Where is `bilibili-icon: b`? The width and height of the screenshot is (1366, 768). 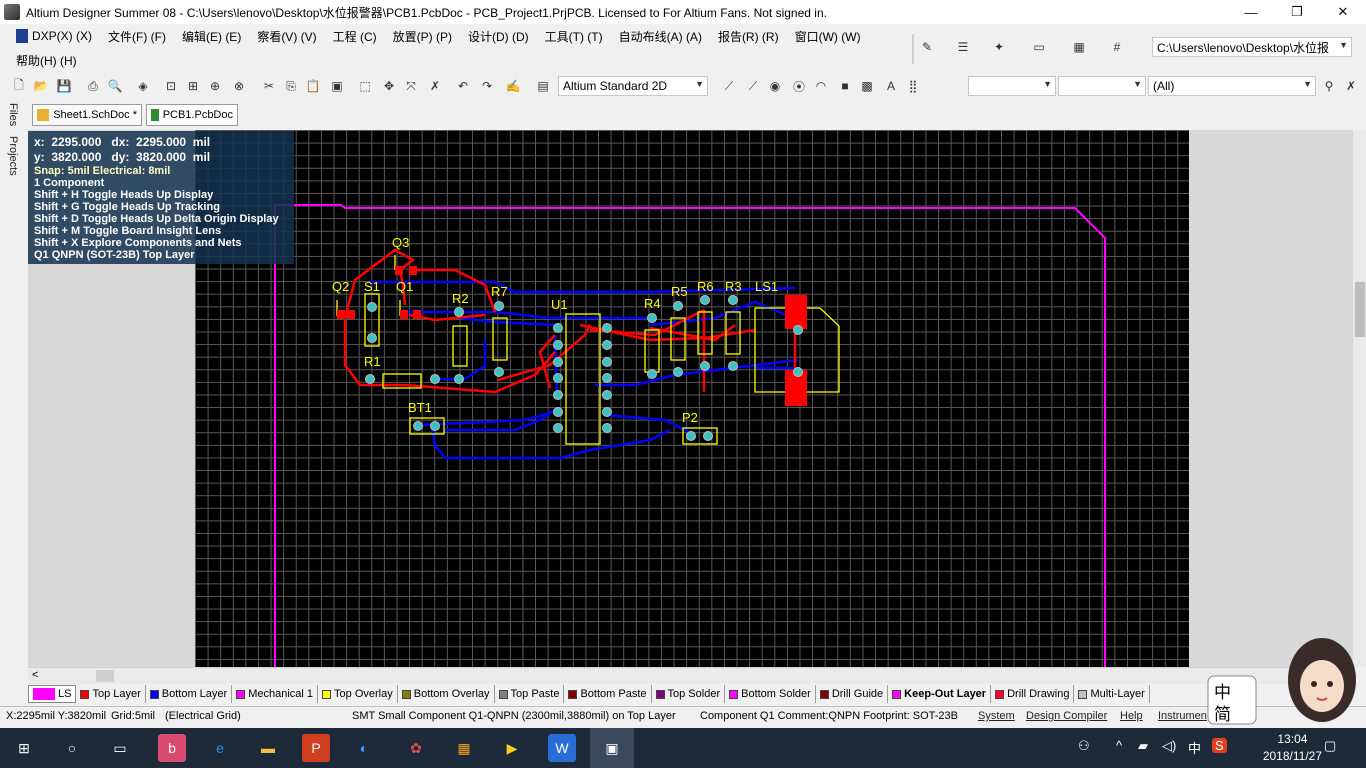 bilibili-icon: b is located at coordinates (172, 748).